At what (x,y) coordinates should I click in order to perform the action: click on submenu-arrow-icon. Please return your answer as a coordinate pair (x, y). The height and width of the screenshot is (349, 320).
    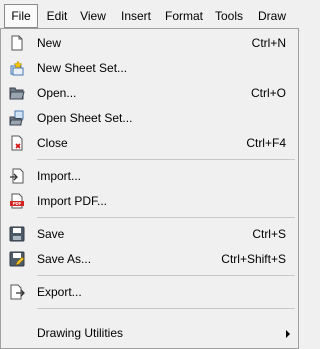
    Looking at the image, I should click on (288, 334).